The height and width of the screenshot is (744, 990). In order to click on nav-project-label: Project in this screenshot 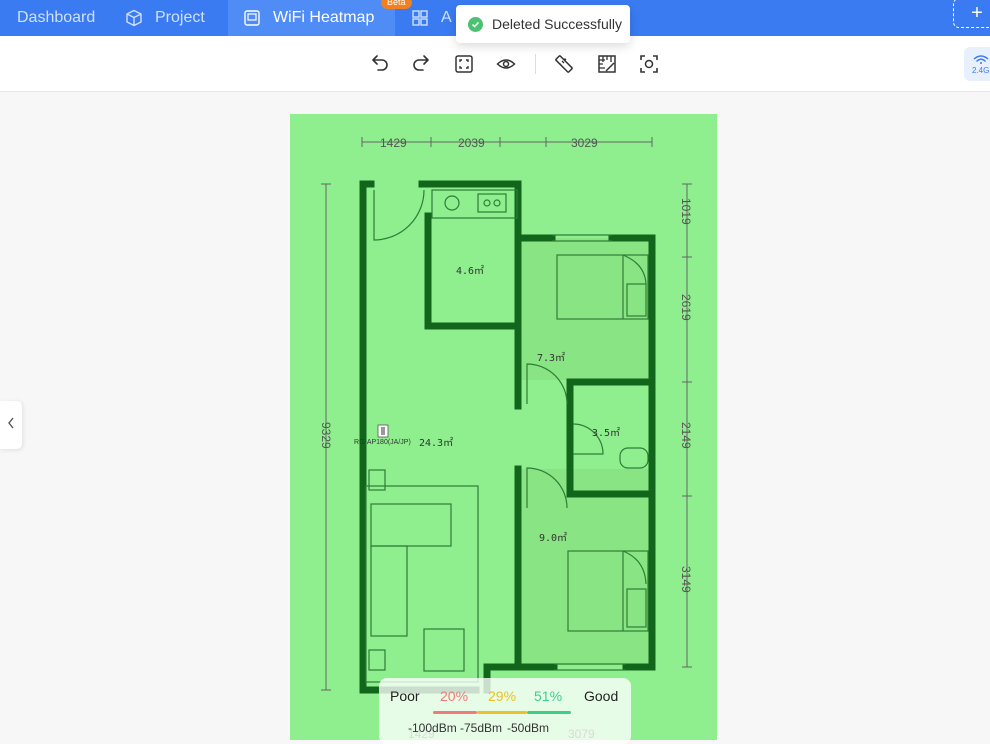, I will do `click(180, 17)`.